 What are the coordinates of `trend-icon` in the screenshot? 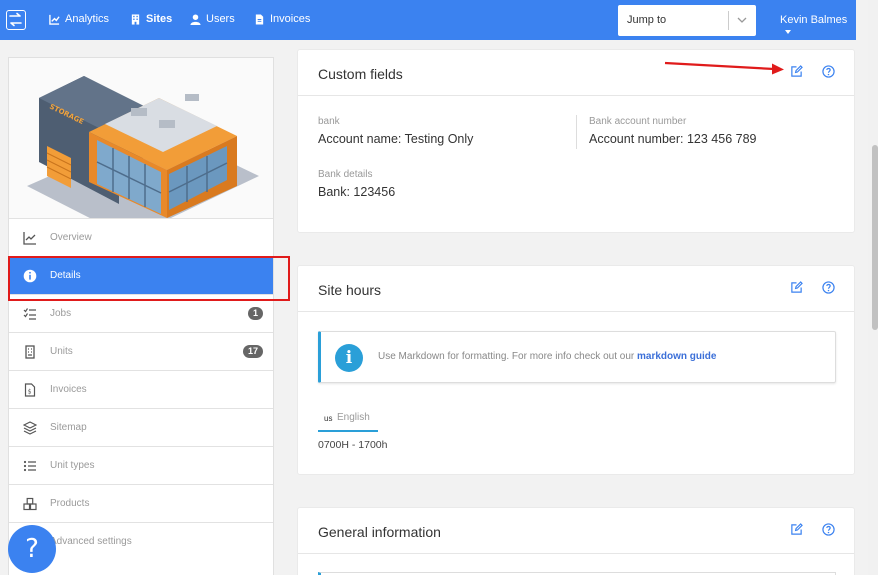 It's located at (29, 238).